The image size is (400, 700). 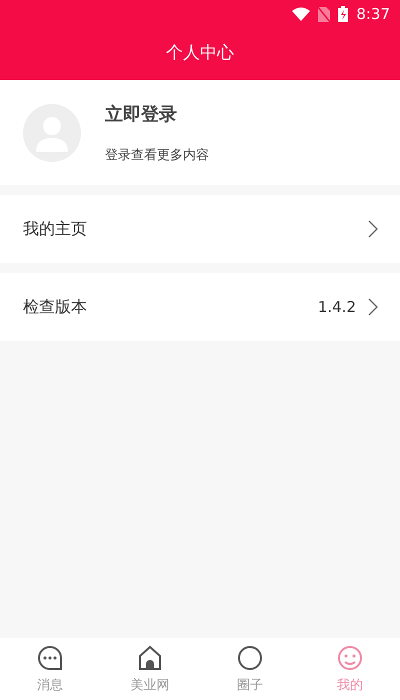 I want to click on wifi-icon, so click(x=301, y=14).